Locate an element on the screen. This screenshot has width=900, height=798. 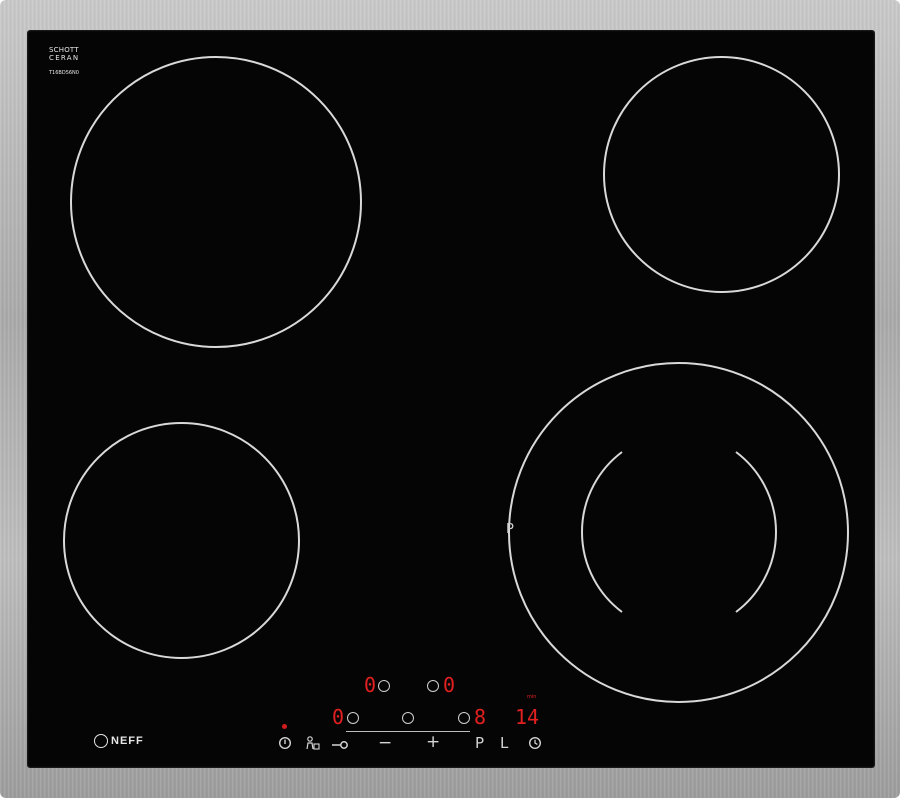
level-display-top-left: 0 is located at coordinates (370, 685).